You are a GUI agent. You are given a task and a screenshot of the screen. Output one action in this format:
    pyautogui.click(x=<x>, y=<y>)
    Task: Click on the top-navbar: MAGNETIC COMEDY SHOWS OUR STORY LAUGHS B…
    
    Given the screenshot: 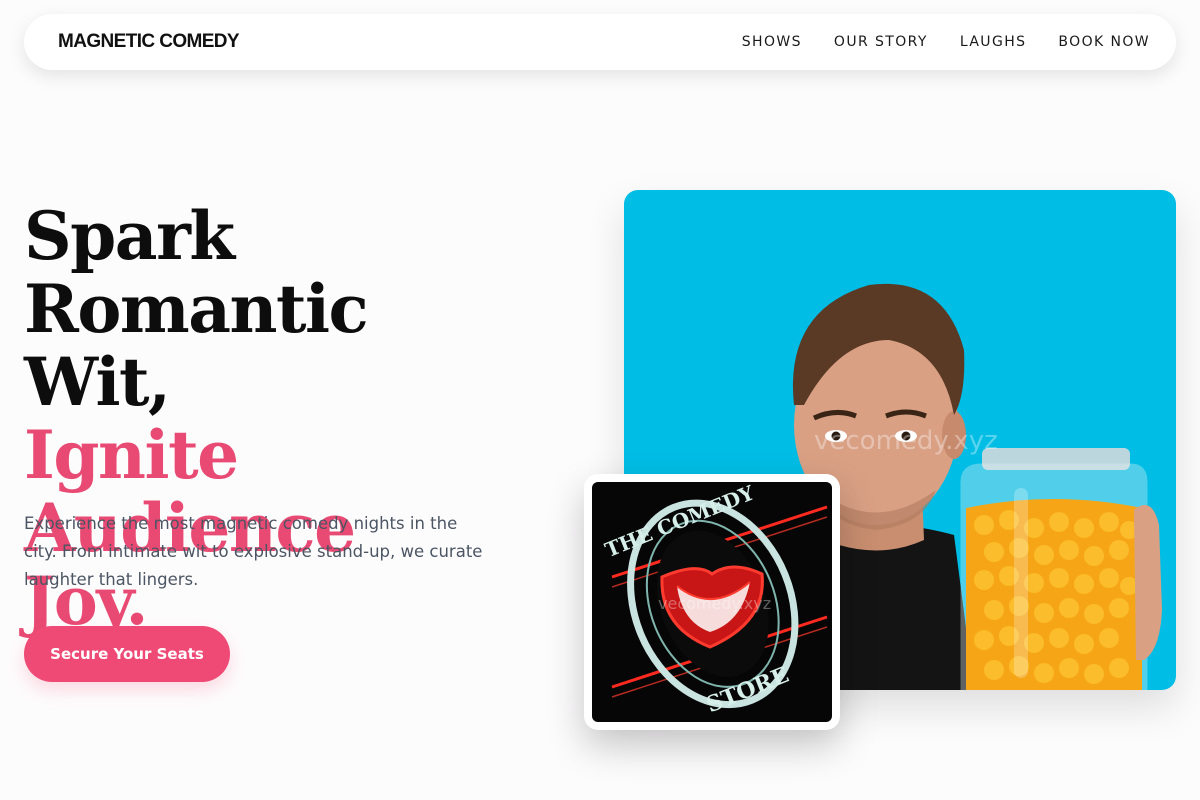 What is the action you would take?
    pyautogui.click(x=600, y=42)
    